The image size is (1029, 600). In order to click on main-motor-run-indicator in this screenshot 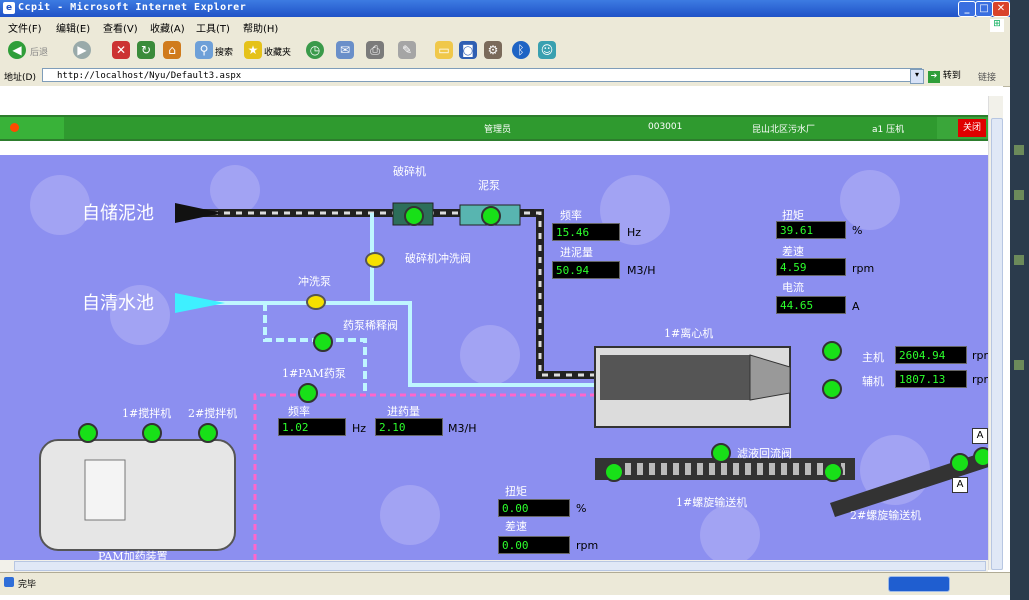, I will do `click(832, 351)`.